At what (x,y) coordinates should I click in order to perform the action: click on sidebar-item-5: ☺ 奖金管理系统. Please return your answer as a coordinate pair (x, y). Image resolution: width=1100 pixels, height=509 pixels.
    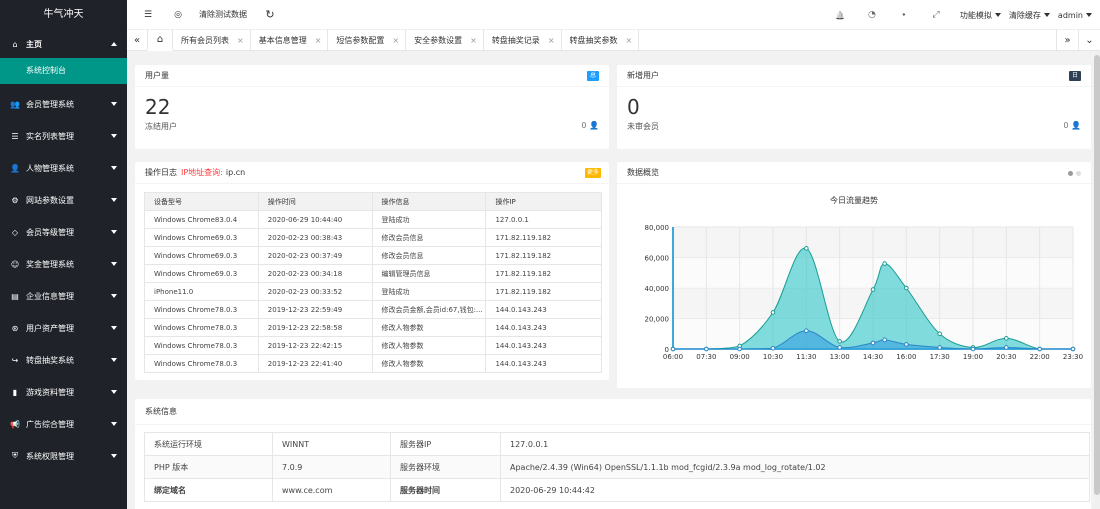
    Looking at the image, I should click on (63, 264).